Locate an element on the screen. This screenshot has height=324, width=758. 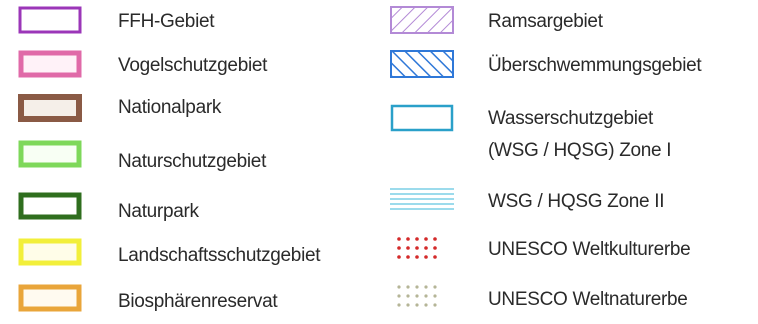
legend-label: UNESCO Weltkulturerbe is located at coordinates (589, 249).